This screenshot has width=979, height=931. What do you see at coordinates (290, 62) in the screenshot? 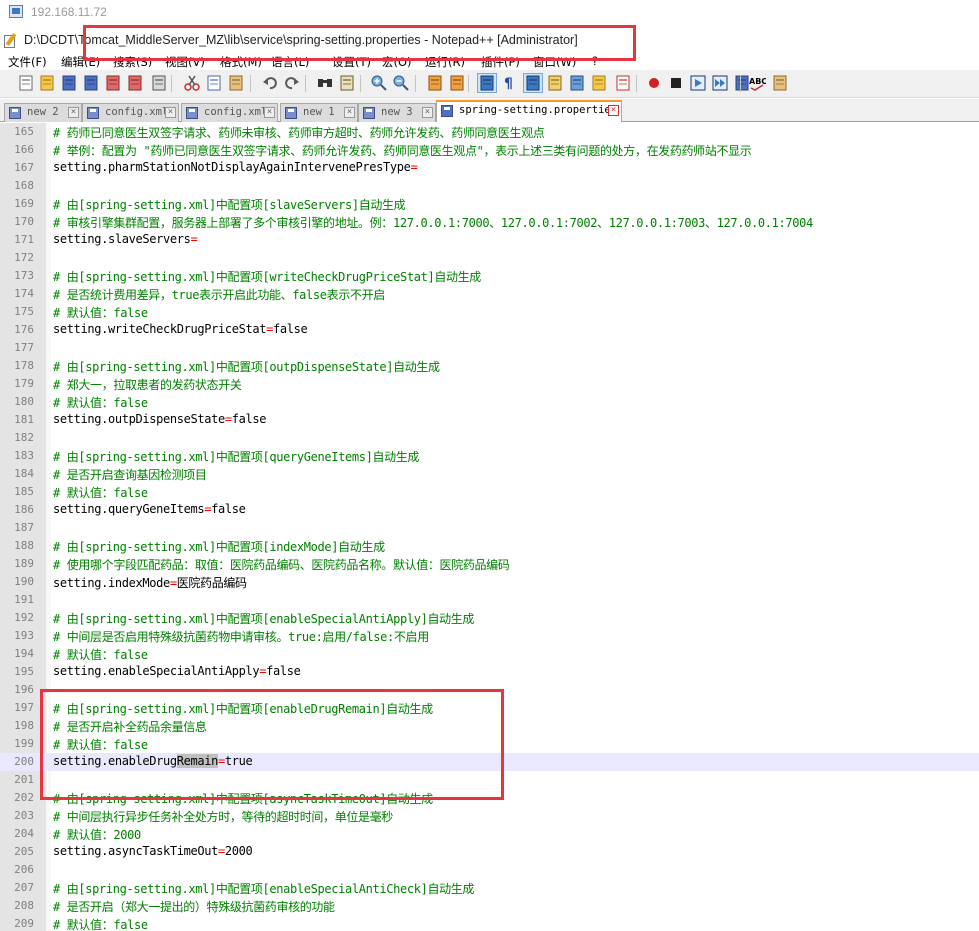
I see `menu-item: 语言(L)` at bounding box center [290, 62].